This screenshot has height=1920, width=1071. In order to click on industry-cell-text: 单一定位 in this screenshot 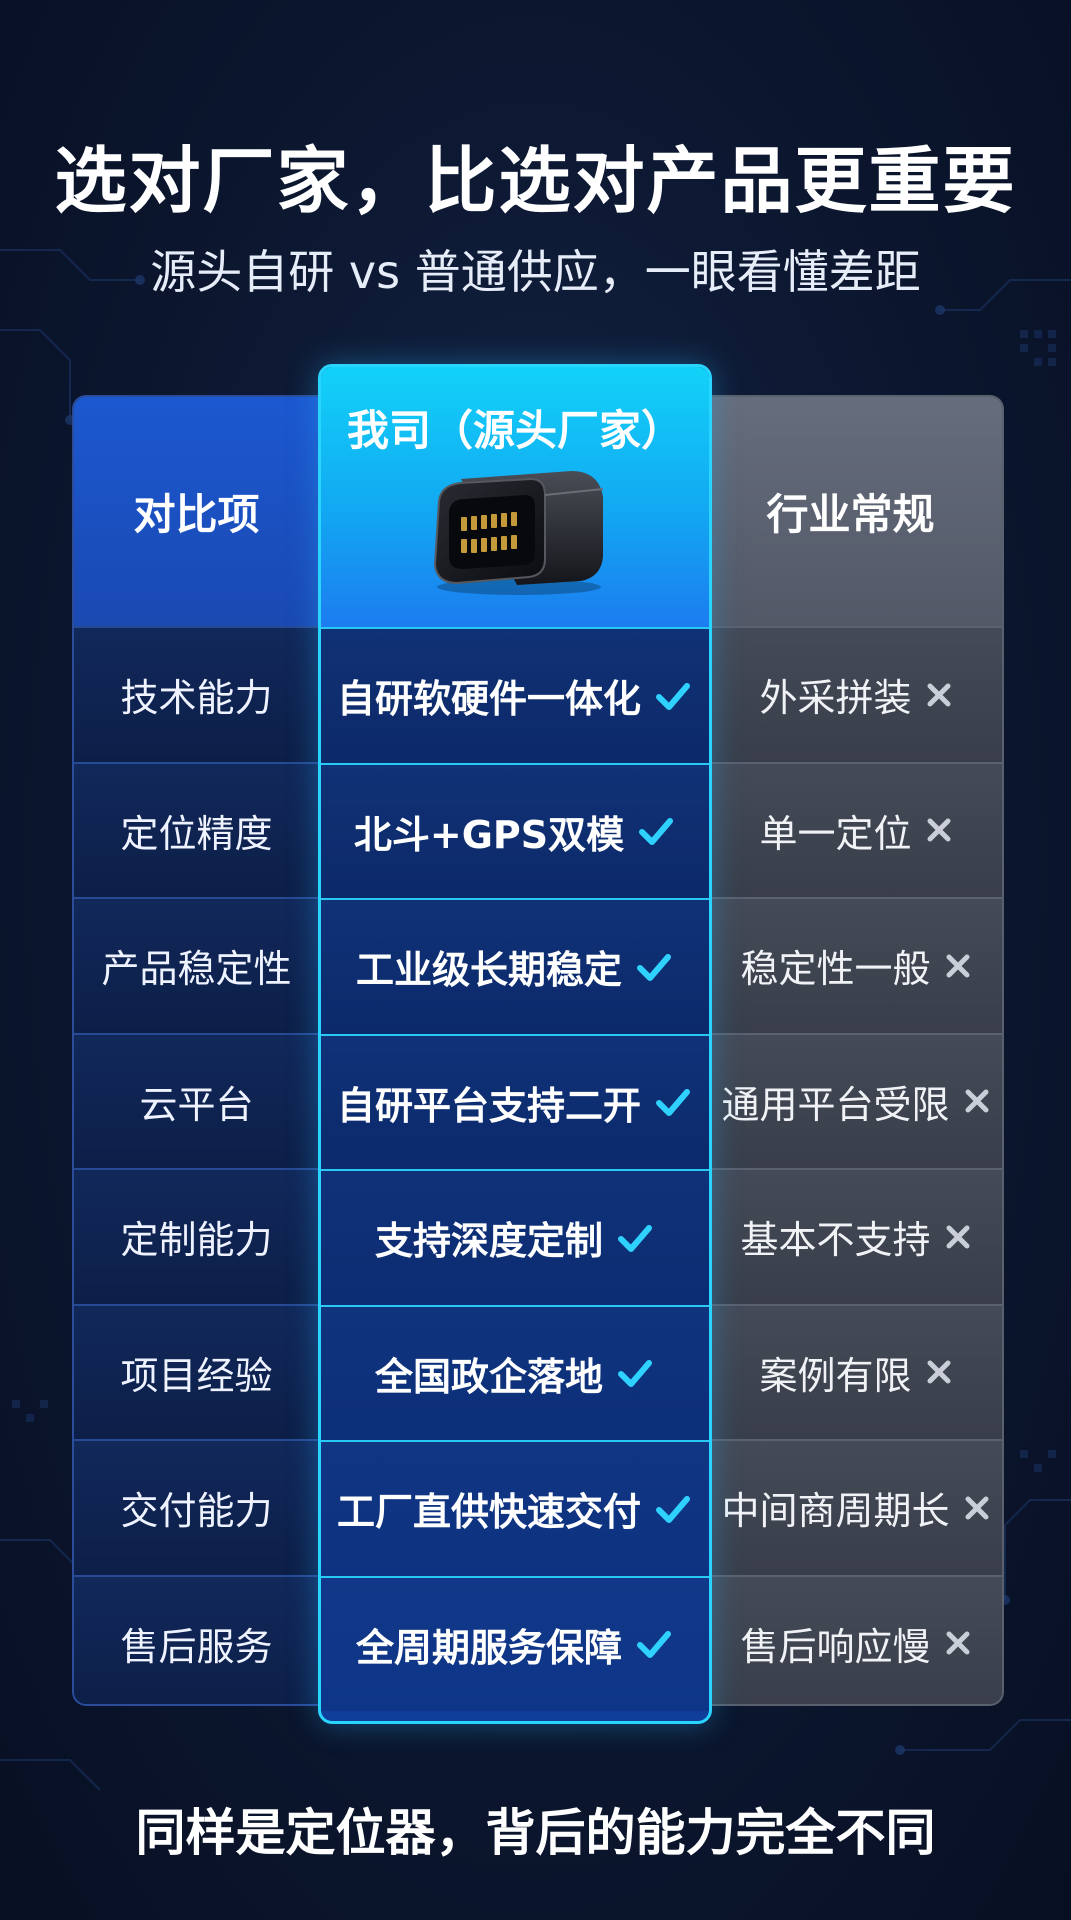, I will do `click(835, 833)`.